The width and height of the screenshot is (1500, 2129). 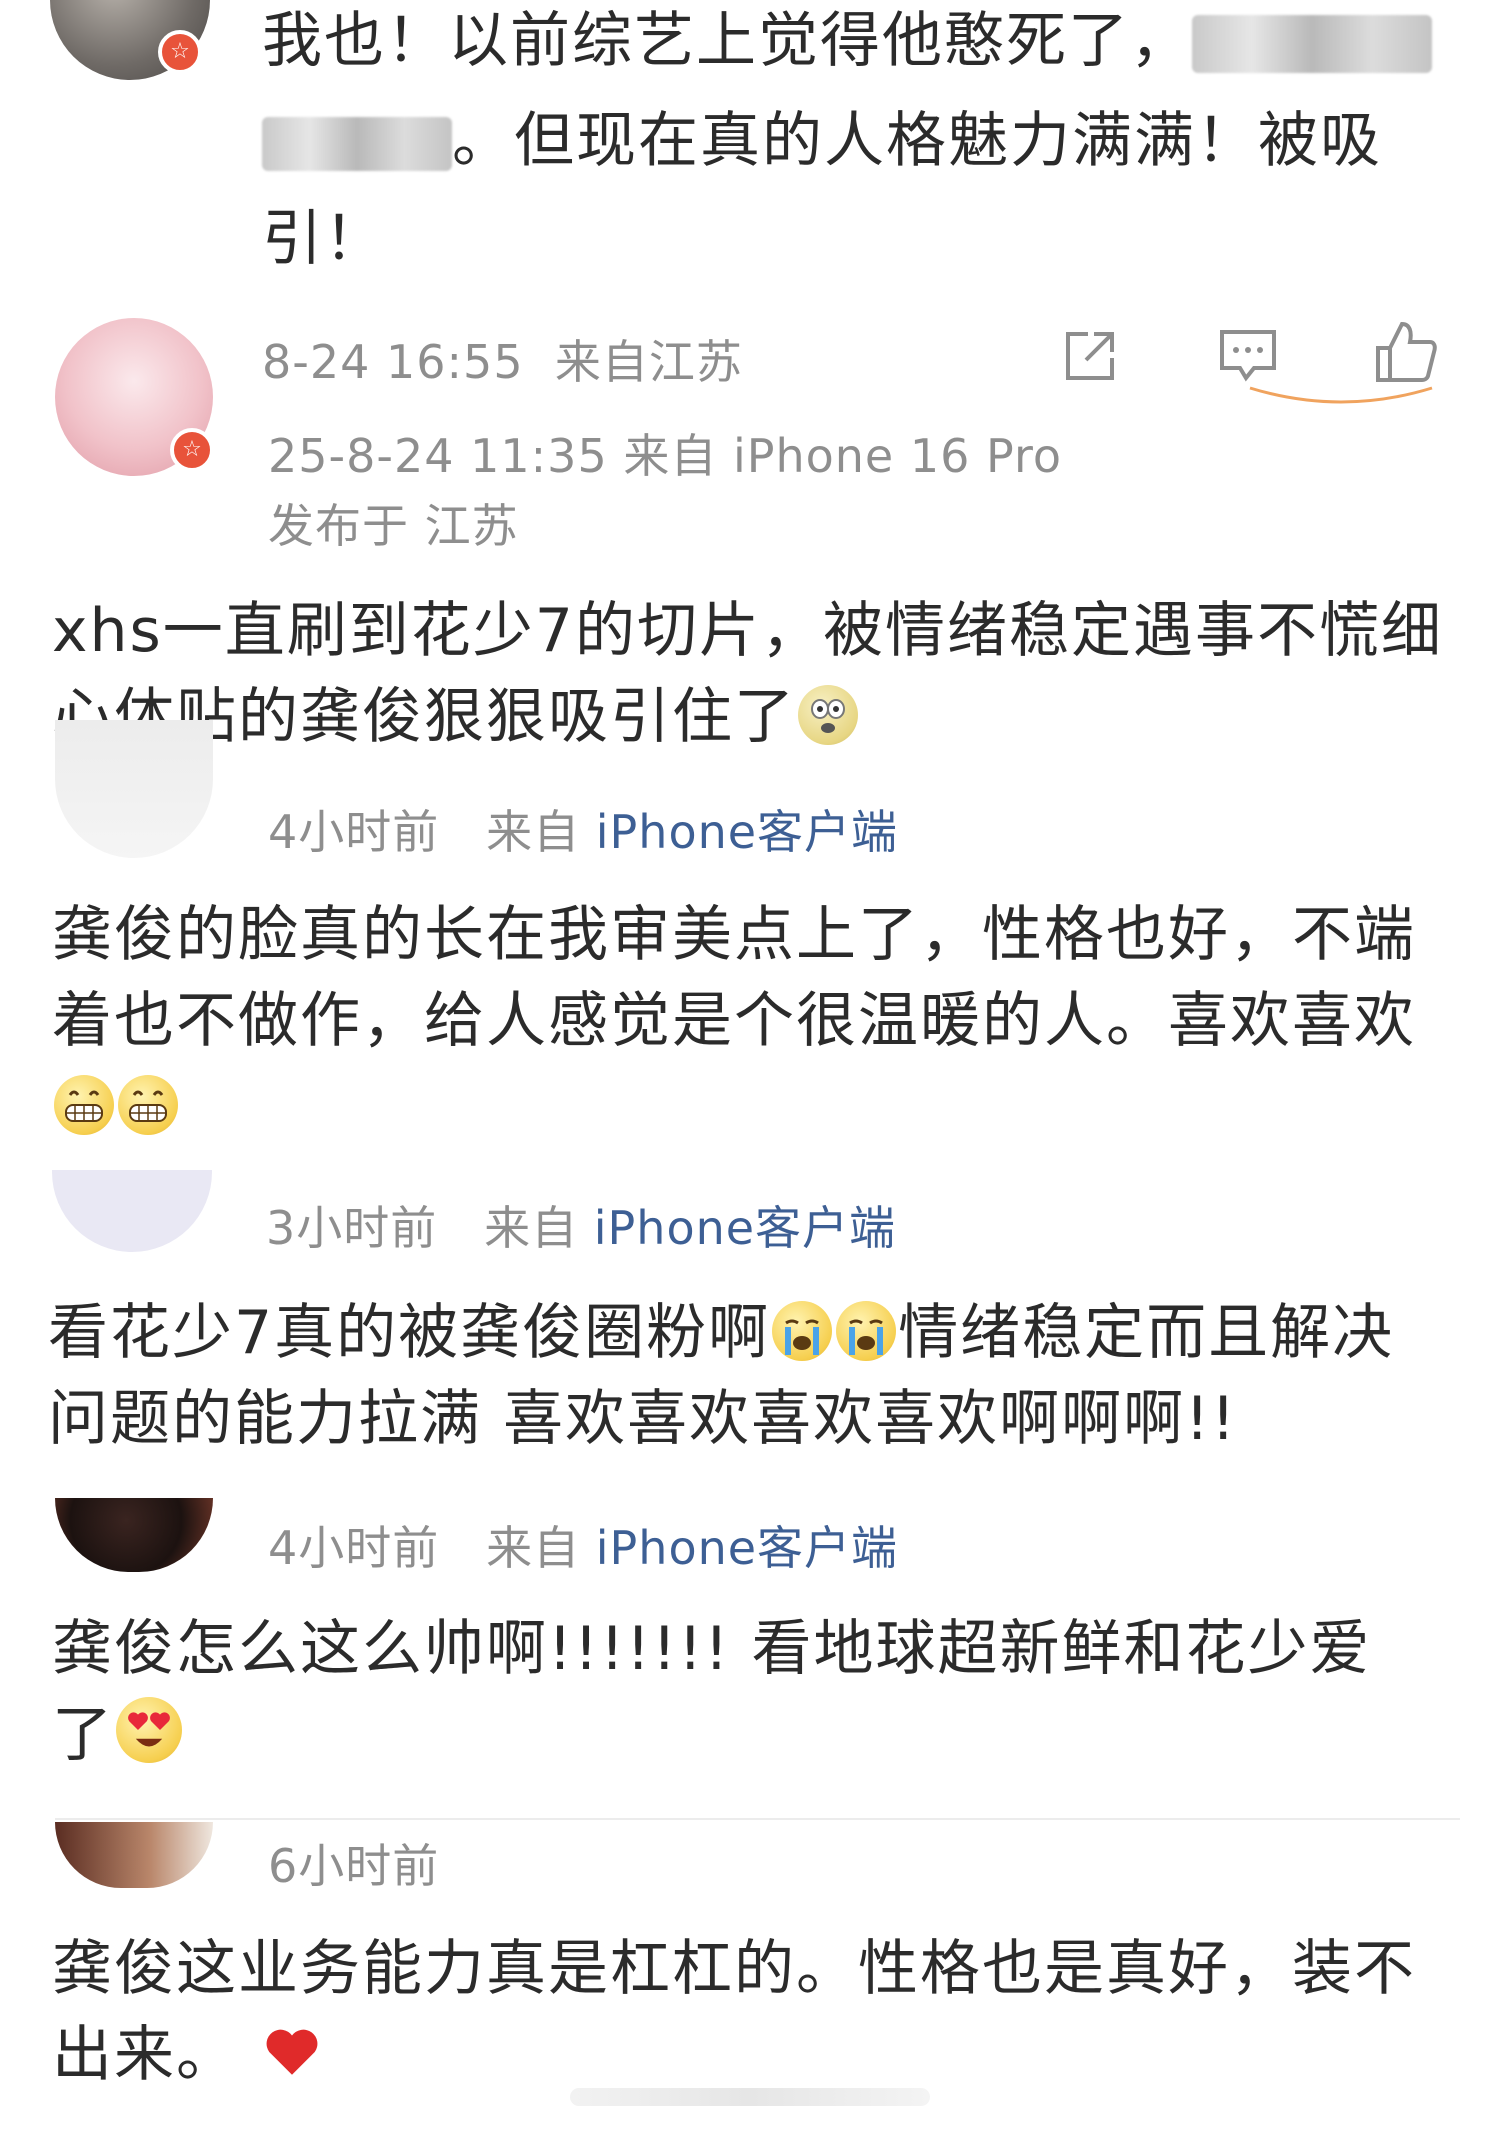 I want to click on comment-meta: 8-24 16:55 来自江苏, so click(x=502, y=362).